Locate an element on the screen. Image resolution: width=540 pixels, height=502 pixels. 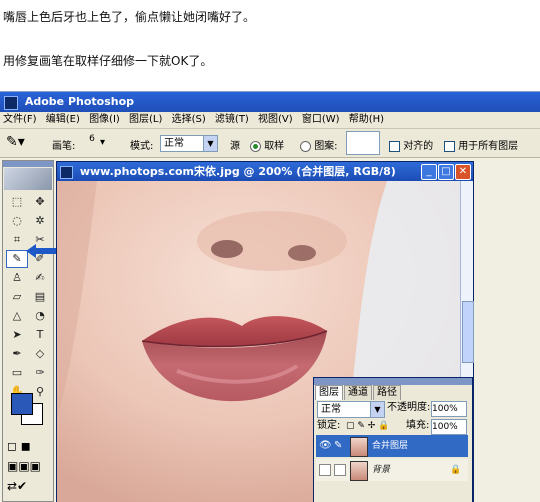
notes-icon: ▭ is located at coordinates (17, 373).